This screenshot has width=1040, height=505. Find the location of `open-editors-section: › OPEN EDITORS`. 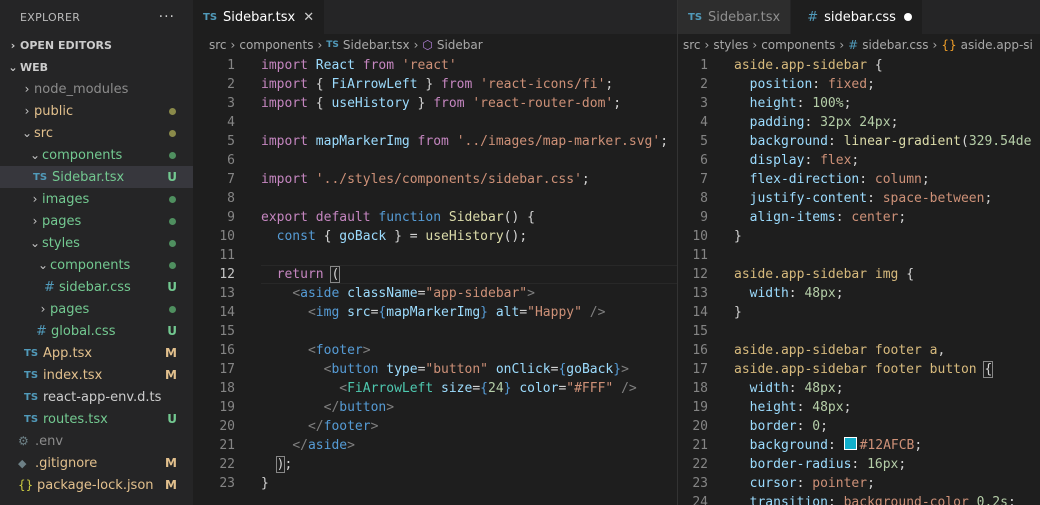

open-editors-section: › OPEN EDITORS is located at coordinates (96, 45).